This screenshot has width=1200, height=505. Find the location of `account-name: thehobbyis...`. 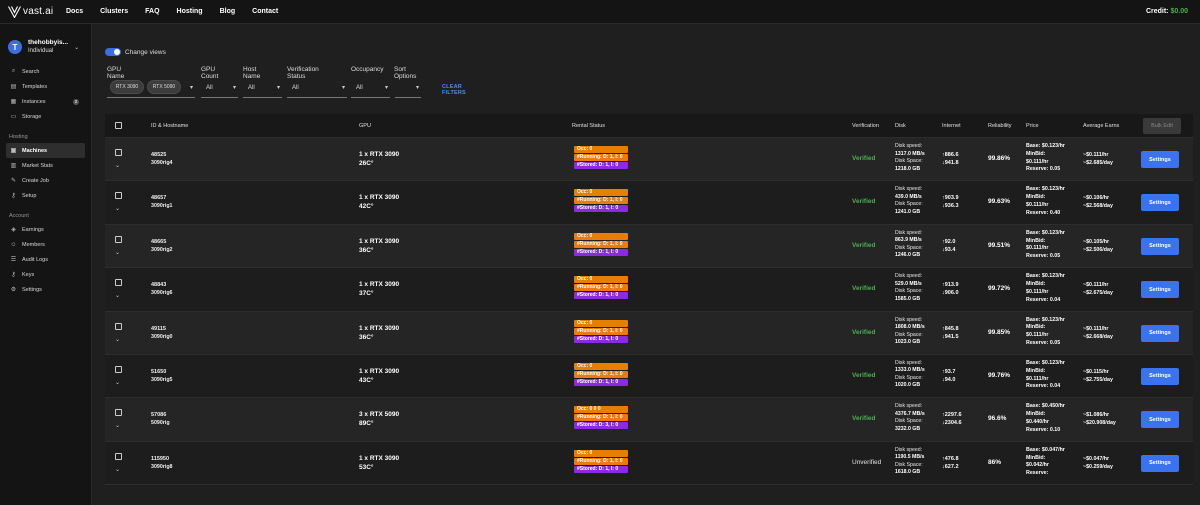

account-name: thehobbyis... is located at coordinates (48, 42).